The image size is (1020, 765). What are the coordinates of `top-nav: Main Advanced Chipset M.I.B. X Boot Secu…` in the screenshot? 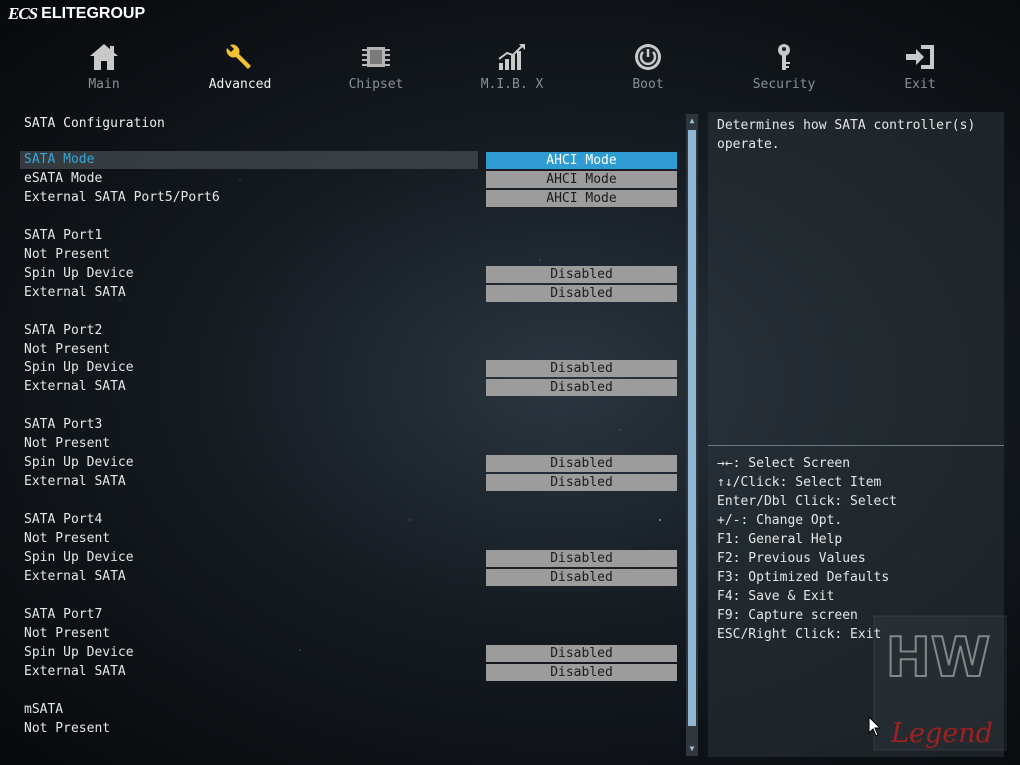 It's located at (512, 69).